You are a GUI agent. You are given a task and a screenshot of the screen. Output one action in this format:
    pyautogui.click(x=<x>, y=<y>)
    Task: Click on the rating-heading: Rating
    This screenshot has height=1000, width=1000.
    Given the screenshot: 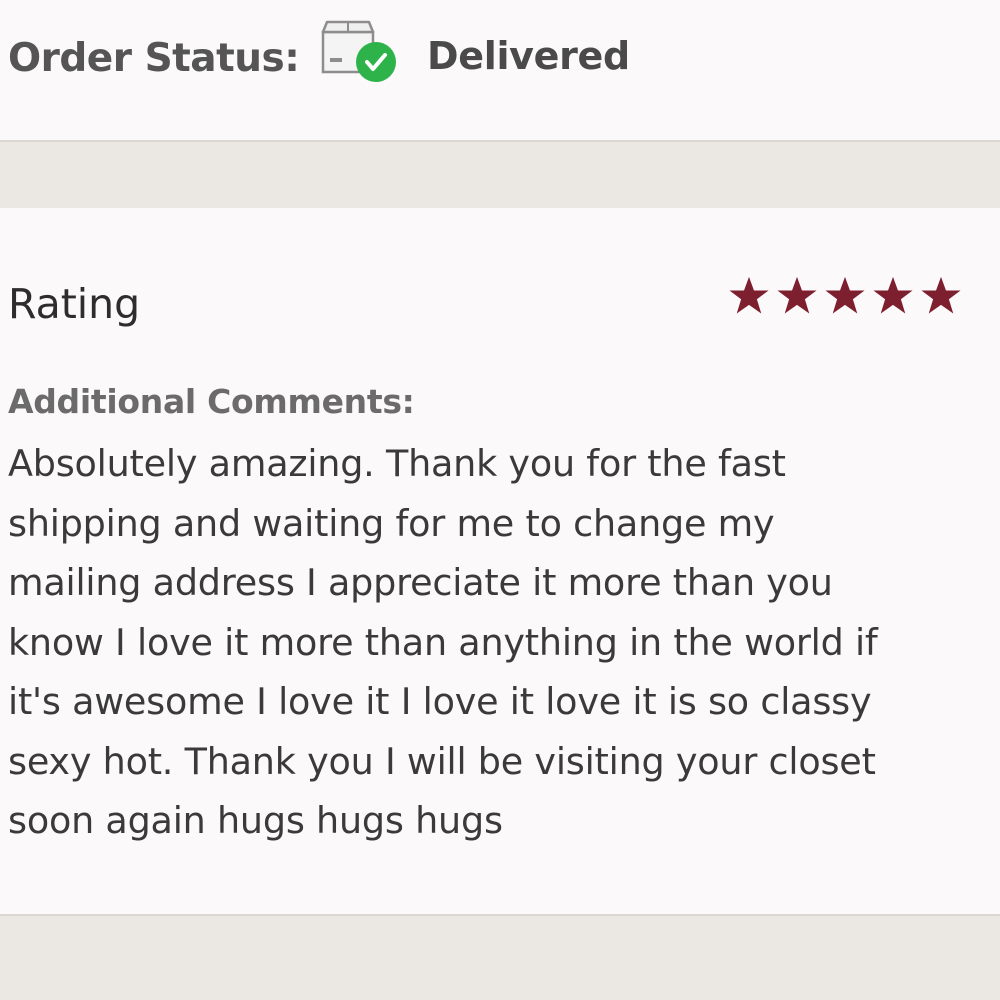 What is the action you would take?
    pyautogui.click(x=74, y=304)
    